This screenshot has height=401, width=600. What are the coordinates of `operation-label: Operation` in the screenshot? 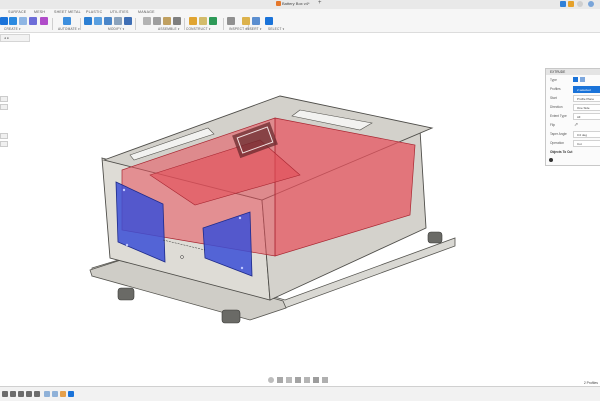 It's located at (557, 143).